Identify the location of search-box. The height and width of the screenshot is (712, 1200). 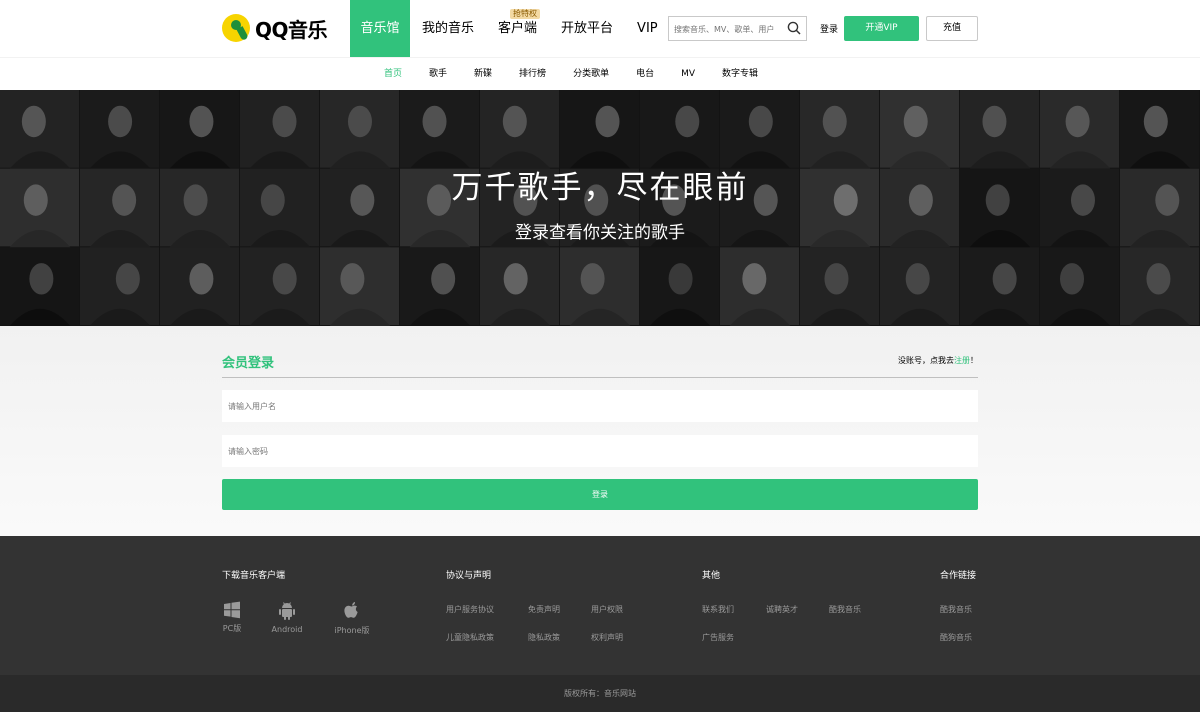
(737, 28).